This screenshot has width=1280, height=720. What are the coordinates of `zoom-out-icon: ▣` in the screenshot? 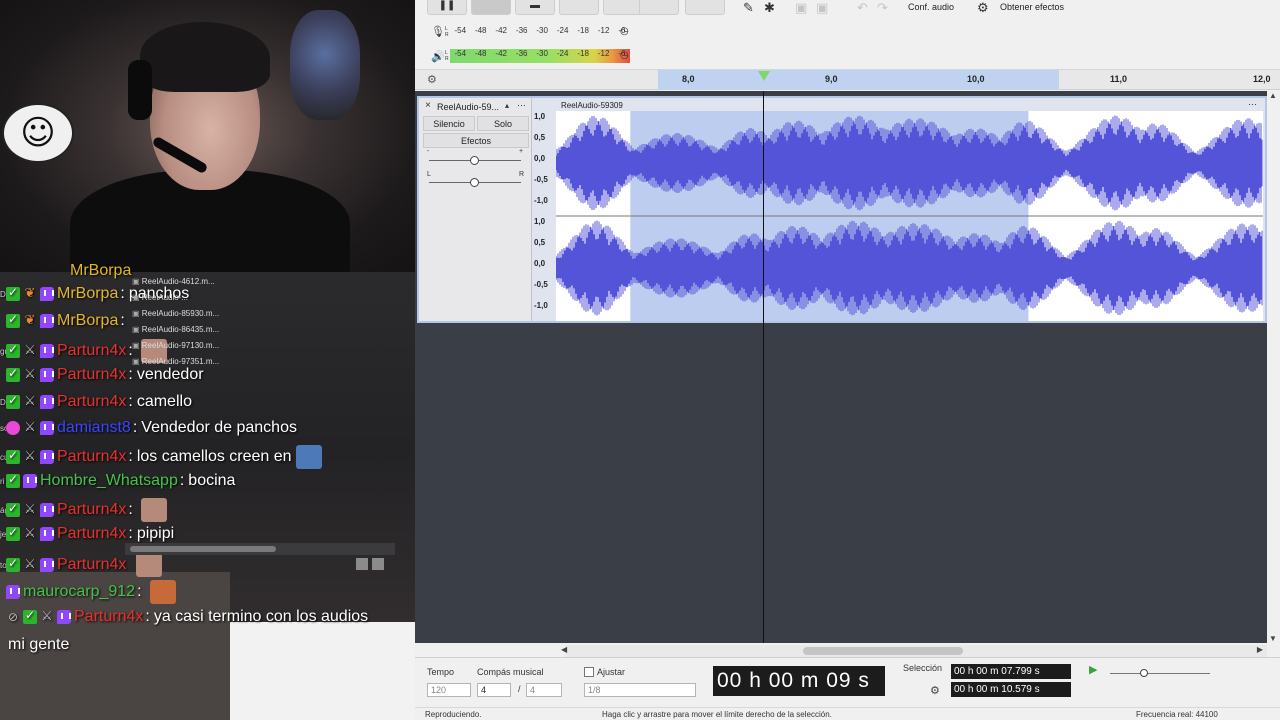 It's located at (822, 8).